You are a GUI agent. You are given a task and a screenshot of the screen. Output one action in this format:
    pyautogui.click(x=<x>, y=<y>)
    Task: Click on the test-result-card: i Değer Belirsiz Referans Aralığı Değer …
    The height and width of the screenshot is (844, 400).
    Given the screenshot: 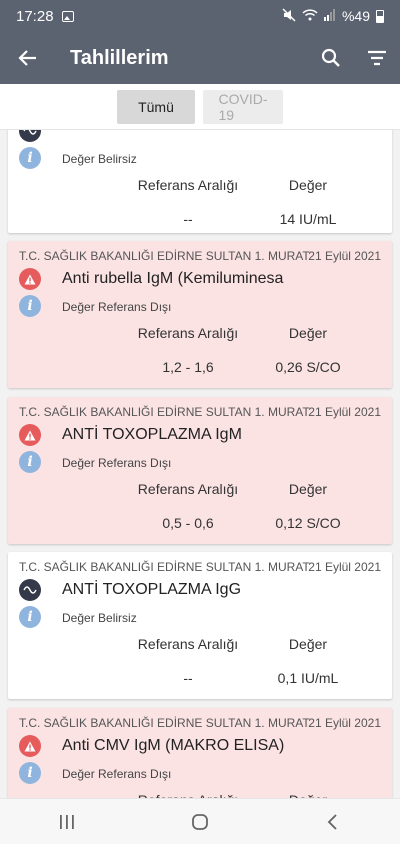 What is the action you would take?
    pyautogui.click(x=200, y=181)
    